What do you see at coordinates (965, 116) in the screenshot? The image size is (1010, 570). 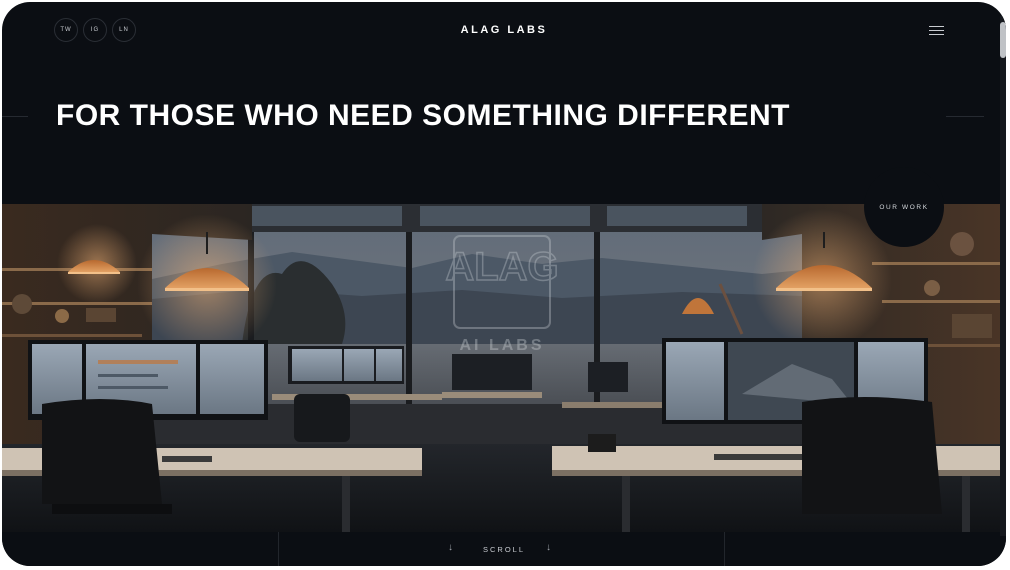 I see `headline-rule-right` at bounding box center [965, 116].